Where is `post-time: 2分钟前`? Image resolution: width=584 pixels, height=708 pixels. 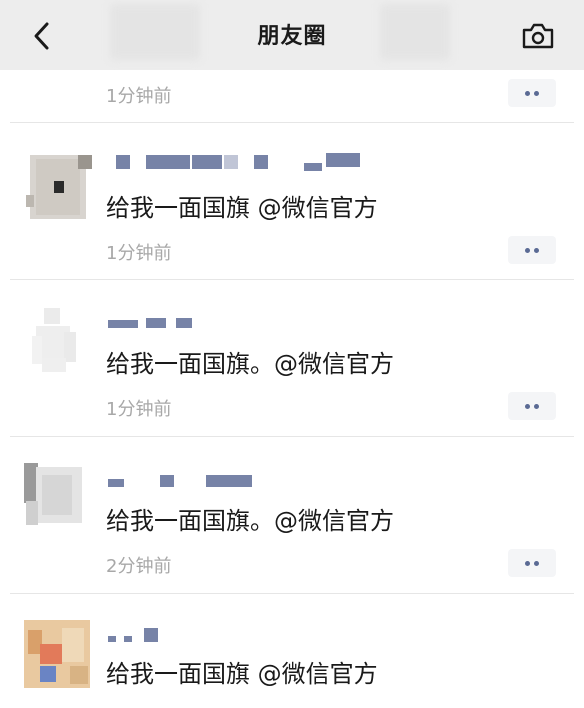 post-time: 2分钟前 is located at coordinates (139, 566).